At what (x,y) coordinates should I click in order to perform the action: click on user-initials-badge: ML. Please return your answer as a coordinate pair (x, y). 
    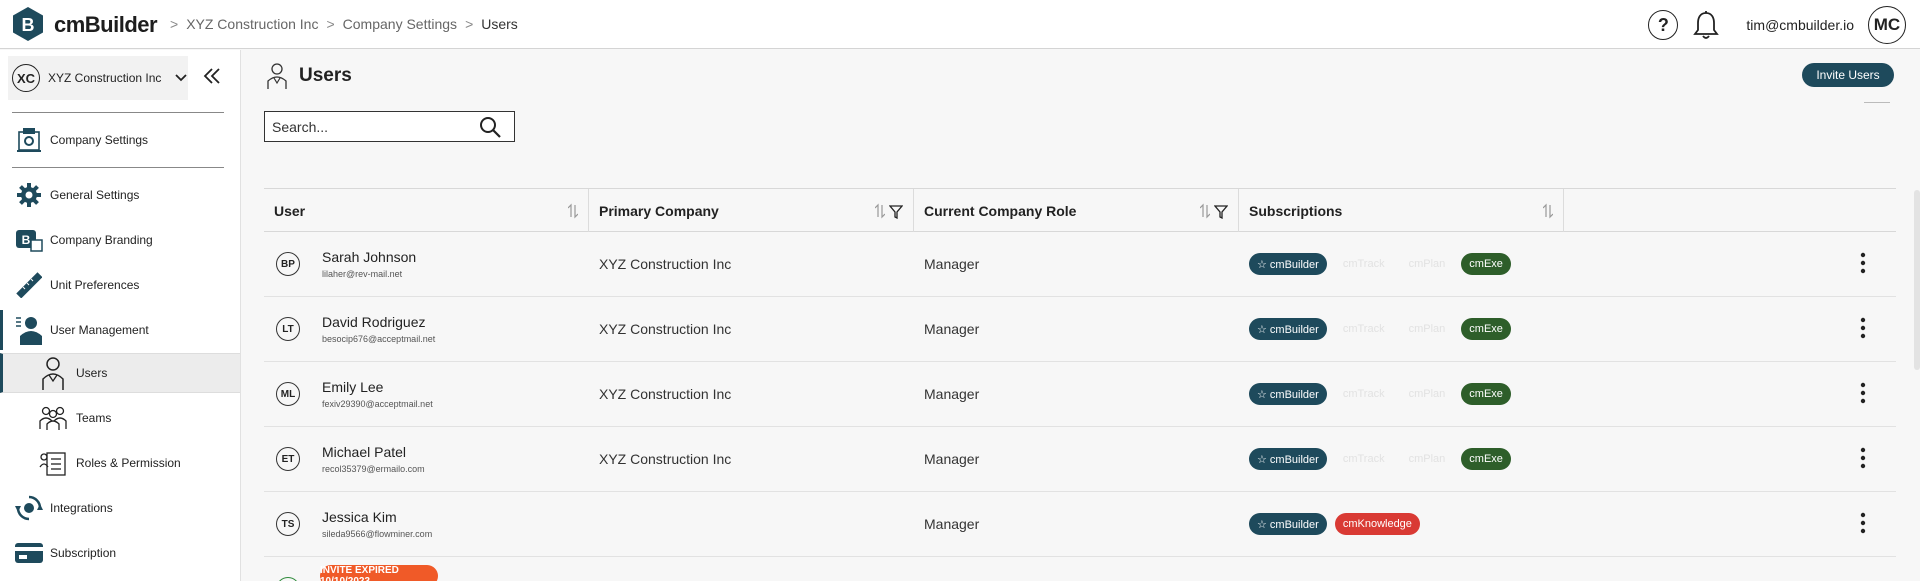
    Looking at the image, I should click on (288, 394).